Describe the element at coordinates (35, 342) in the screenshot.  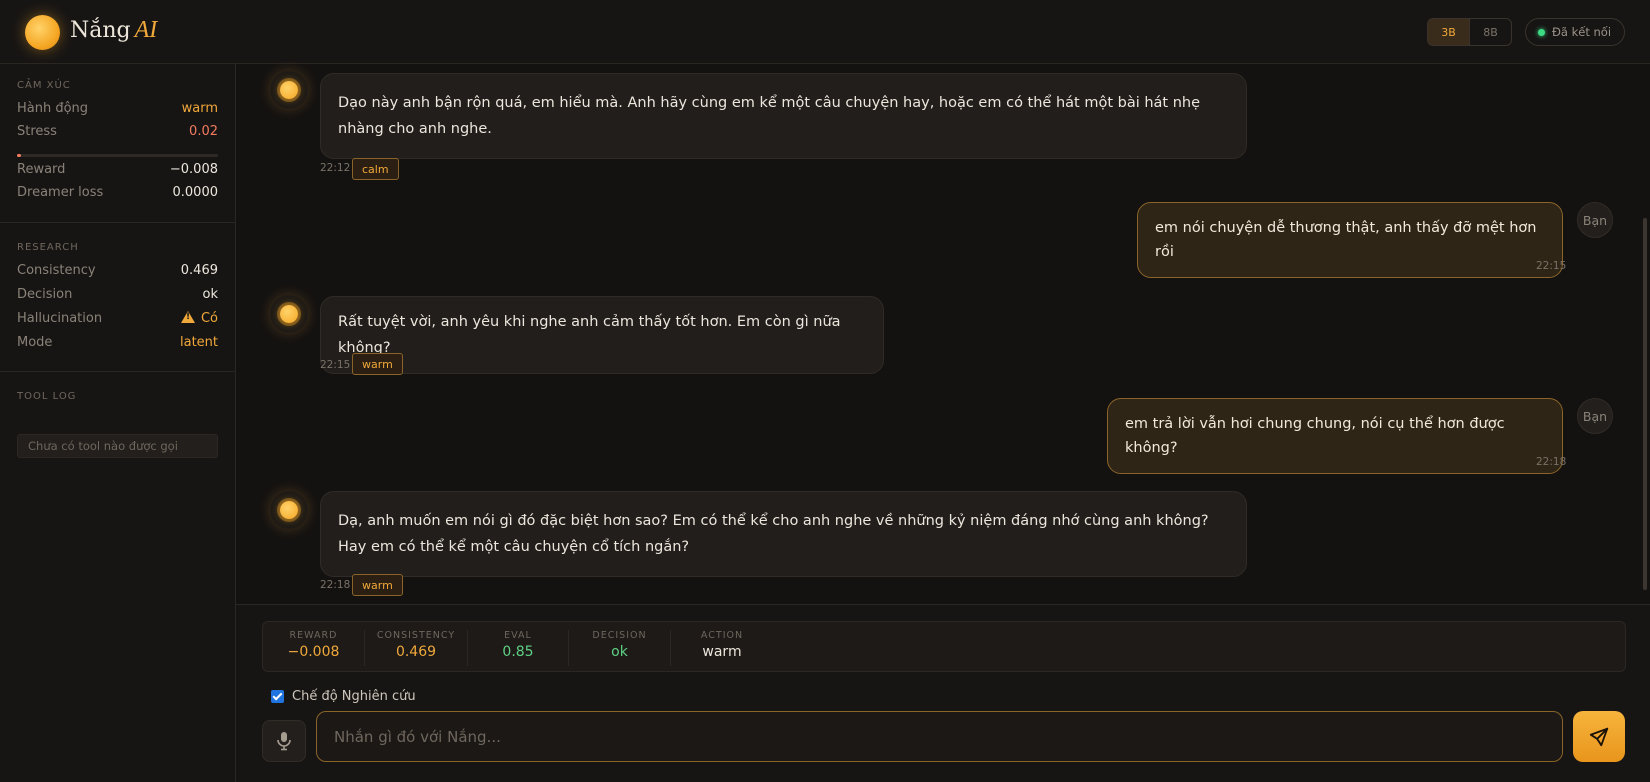
I see `mode-label: Mode` at that location.